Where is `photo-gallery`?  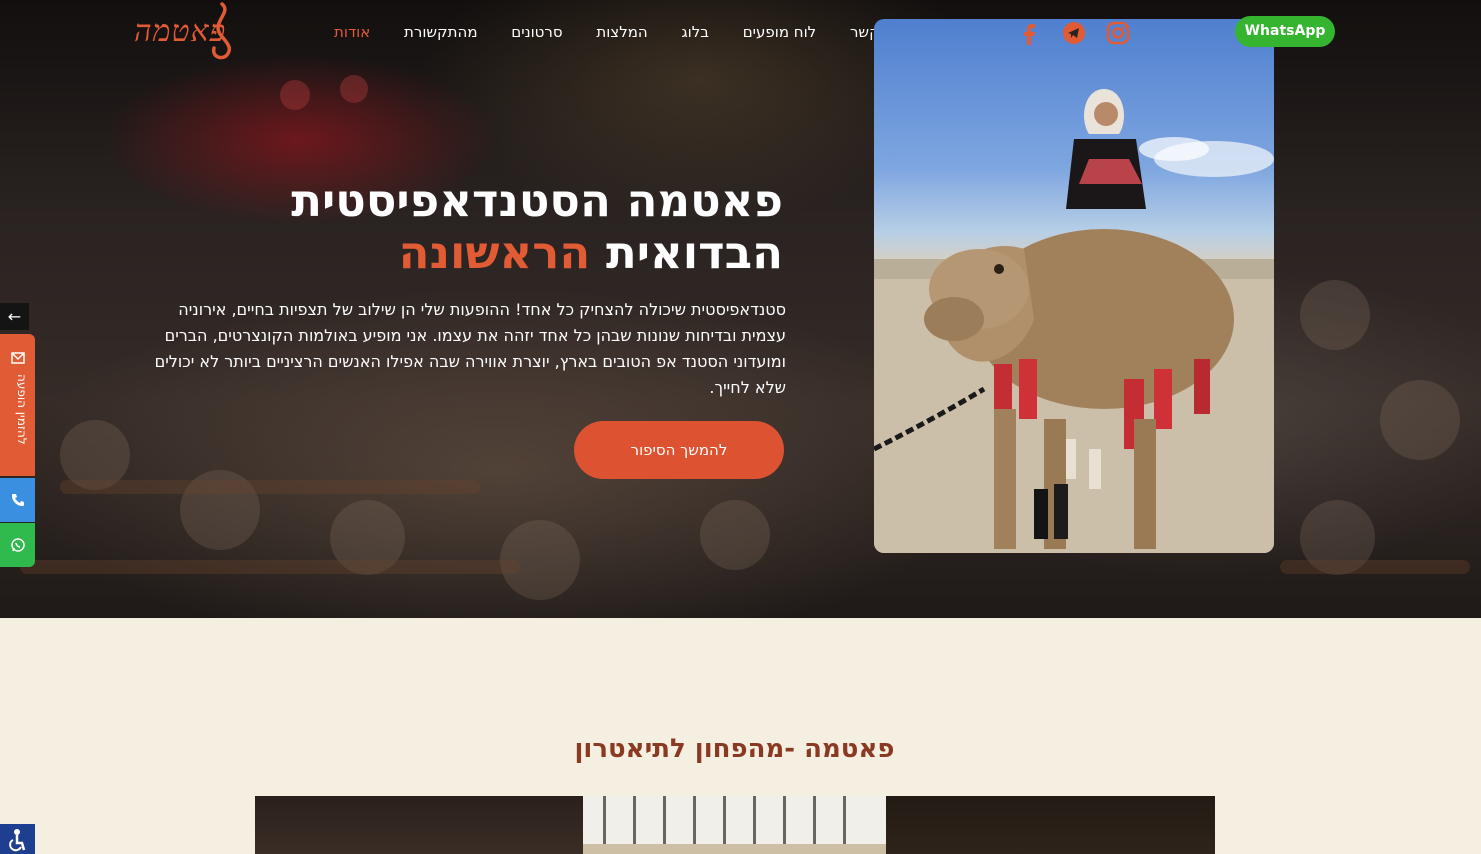
photo-gallery is located at coordinates (735, 825).